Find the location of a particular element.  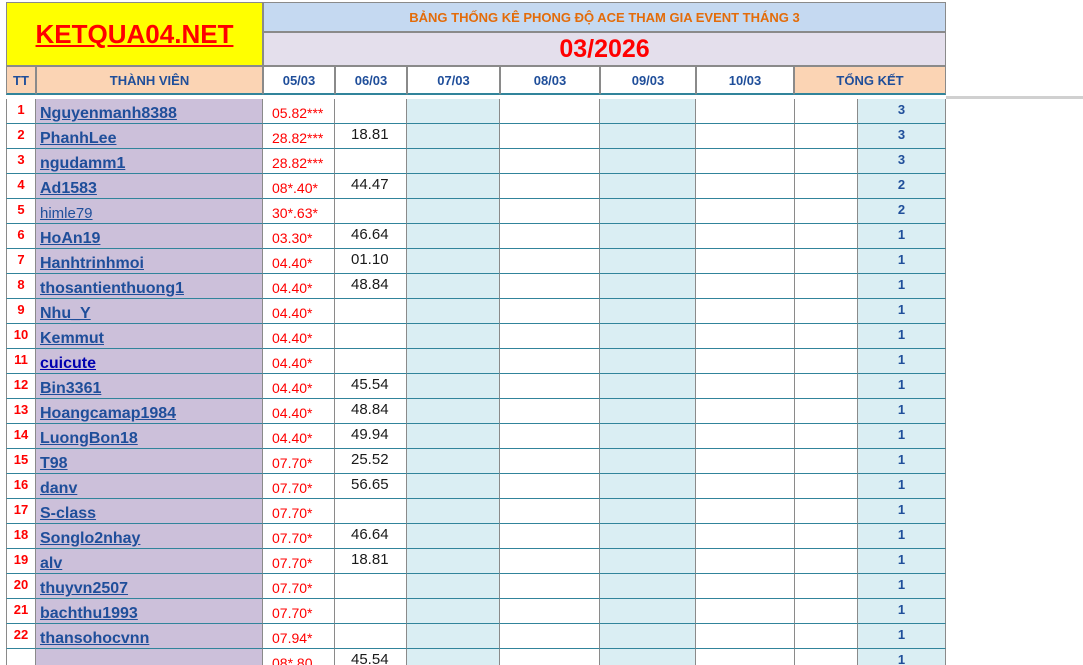

score-cell-05-03: 03.30* is located at coordinates (299, 236).